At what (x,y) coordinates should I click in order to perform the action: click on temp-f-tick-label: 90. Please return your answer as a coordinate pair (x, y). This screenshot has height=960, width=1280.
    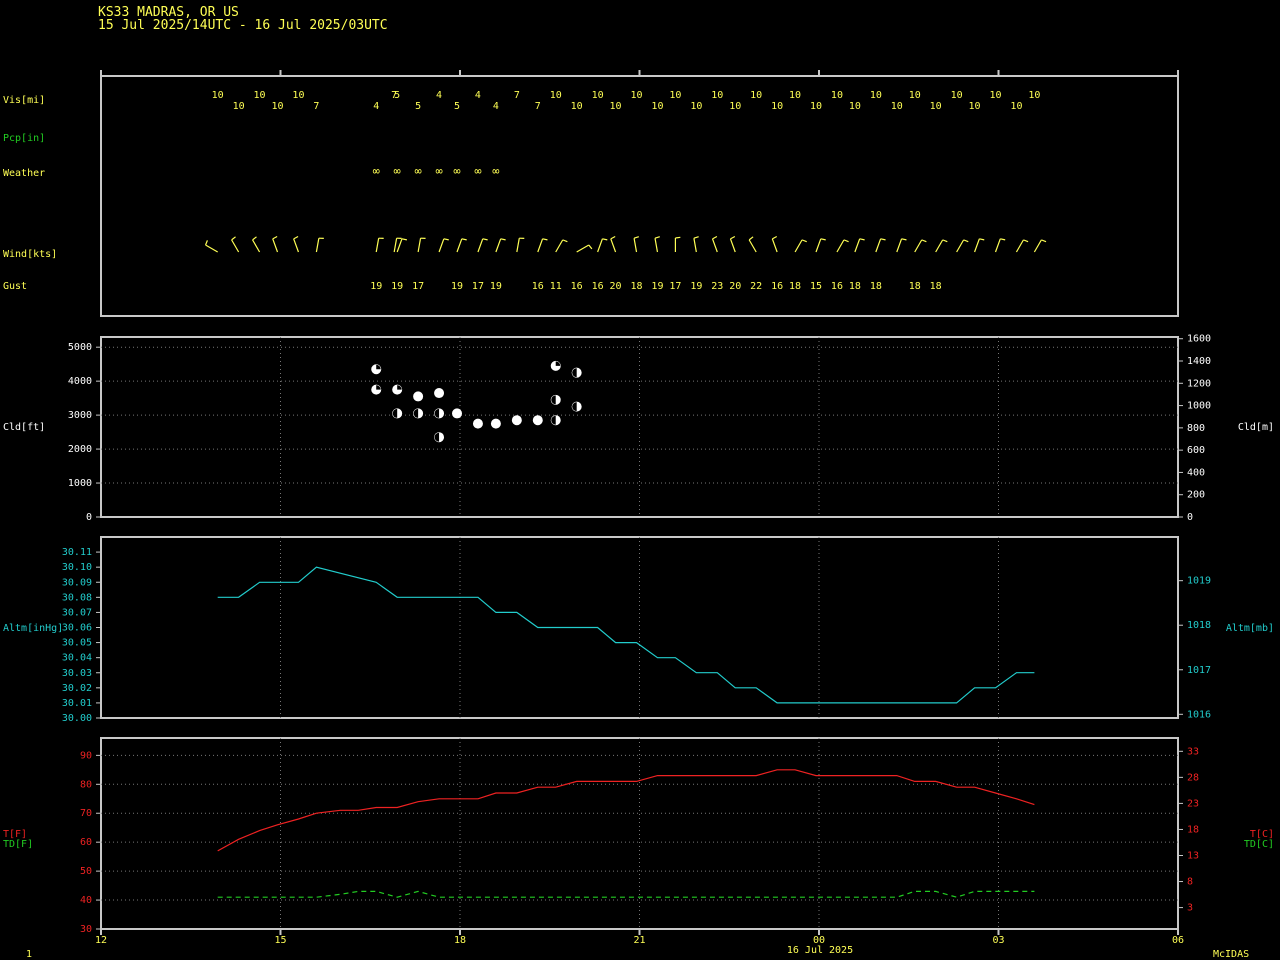
    Looking at the image, I should click on (86, 755).